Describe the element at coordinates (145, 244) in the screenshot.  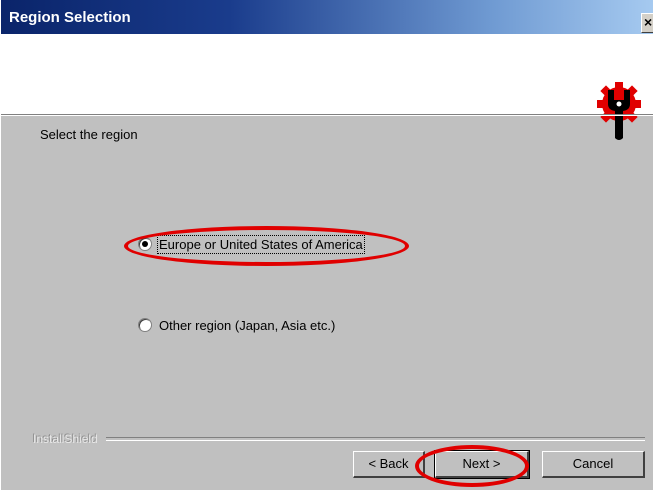
I see `radio-selected-icon` at that location.